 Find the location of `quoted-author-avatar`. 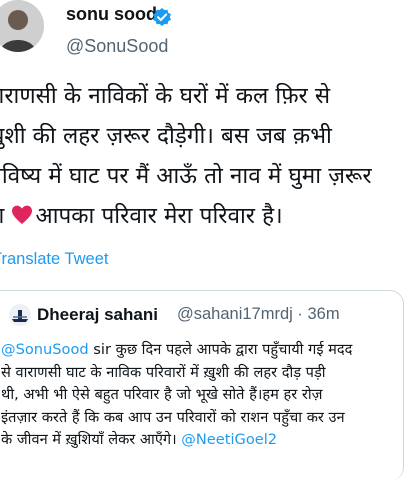

quoted-author-avatar is located at coordinates (20, 315).